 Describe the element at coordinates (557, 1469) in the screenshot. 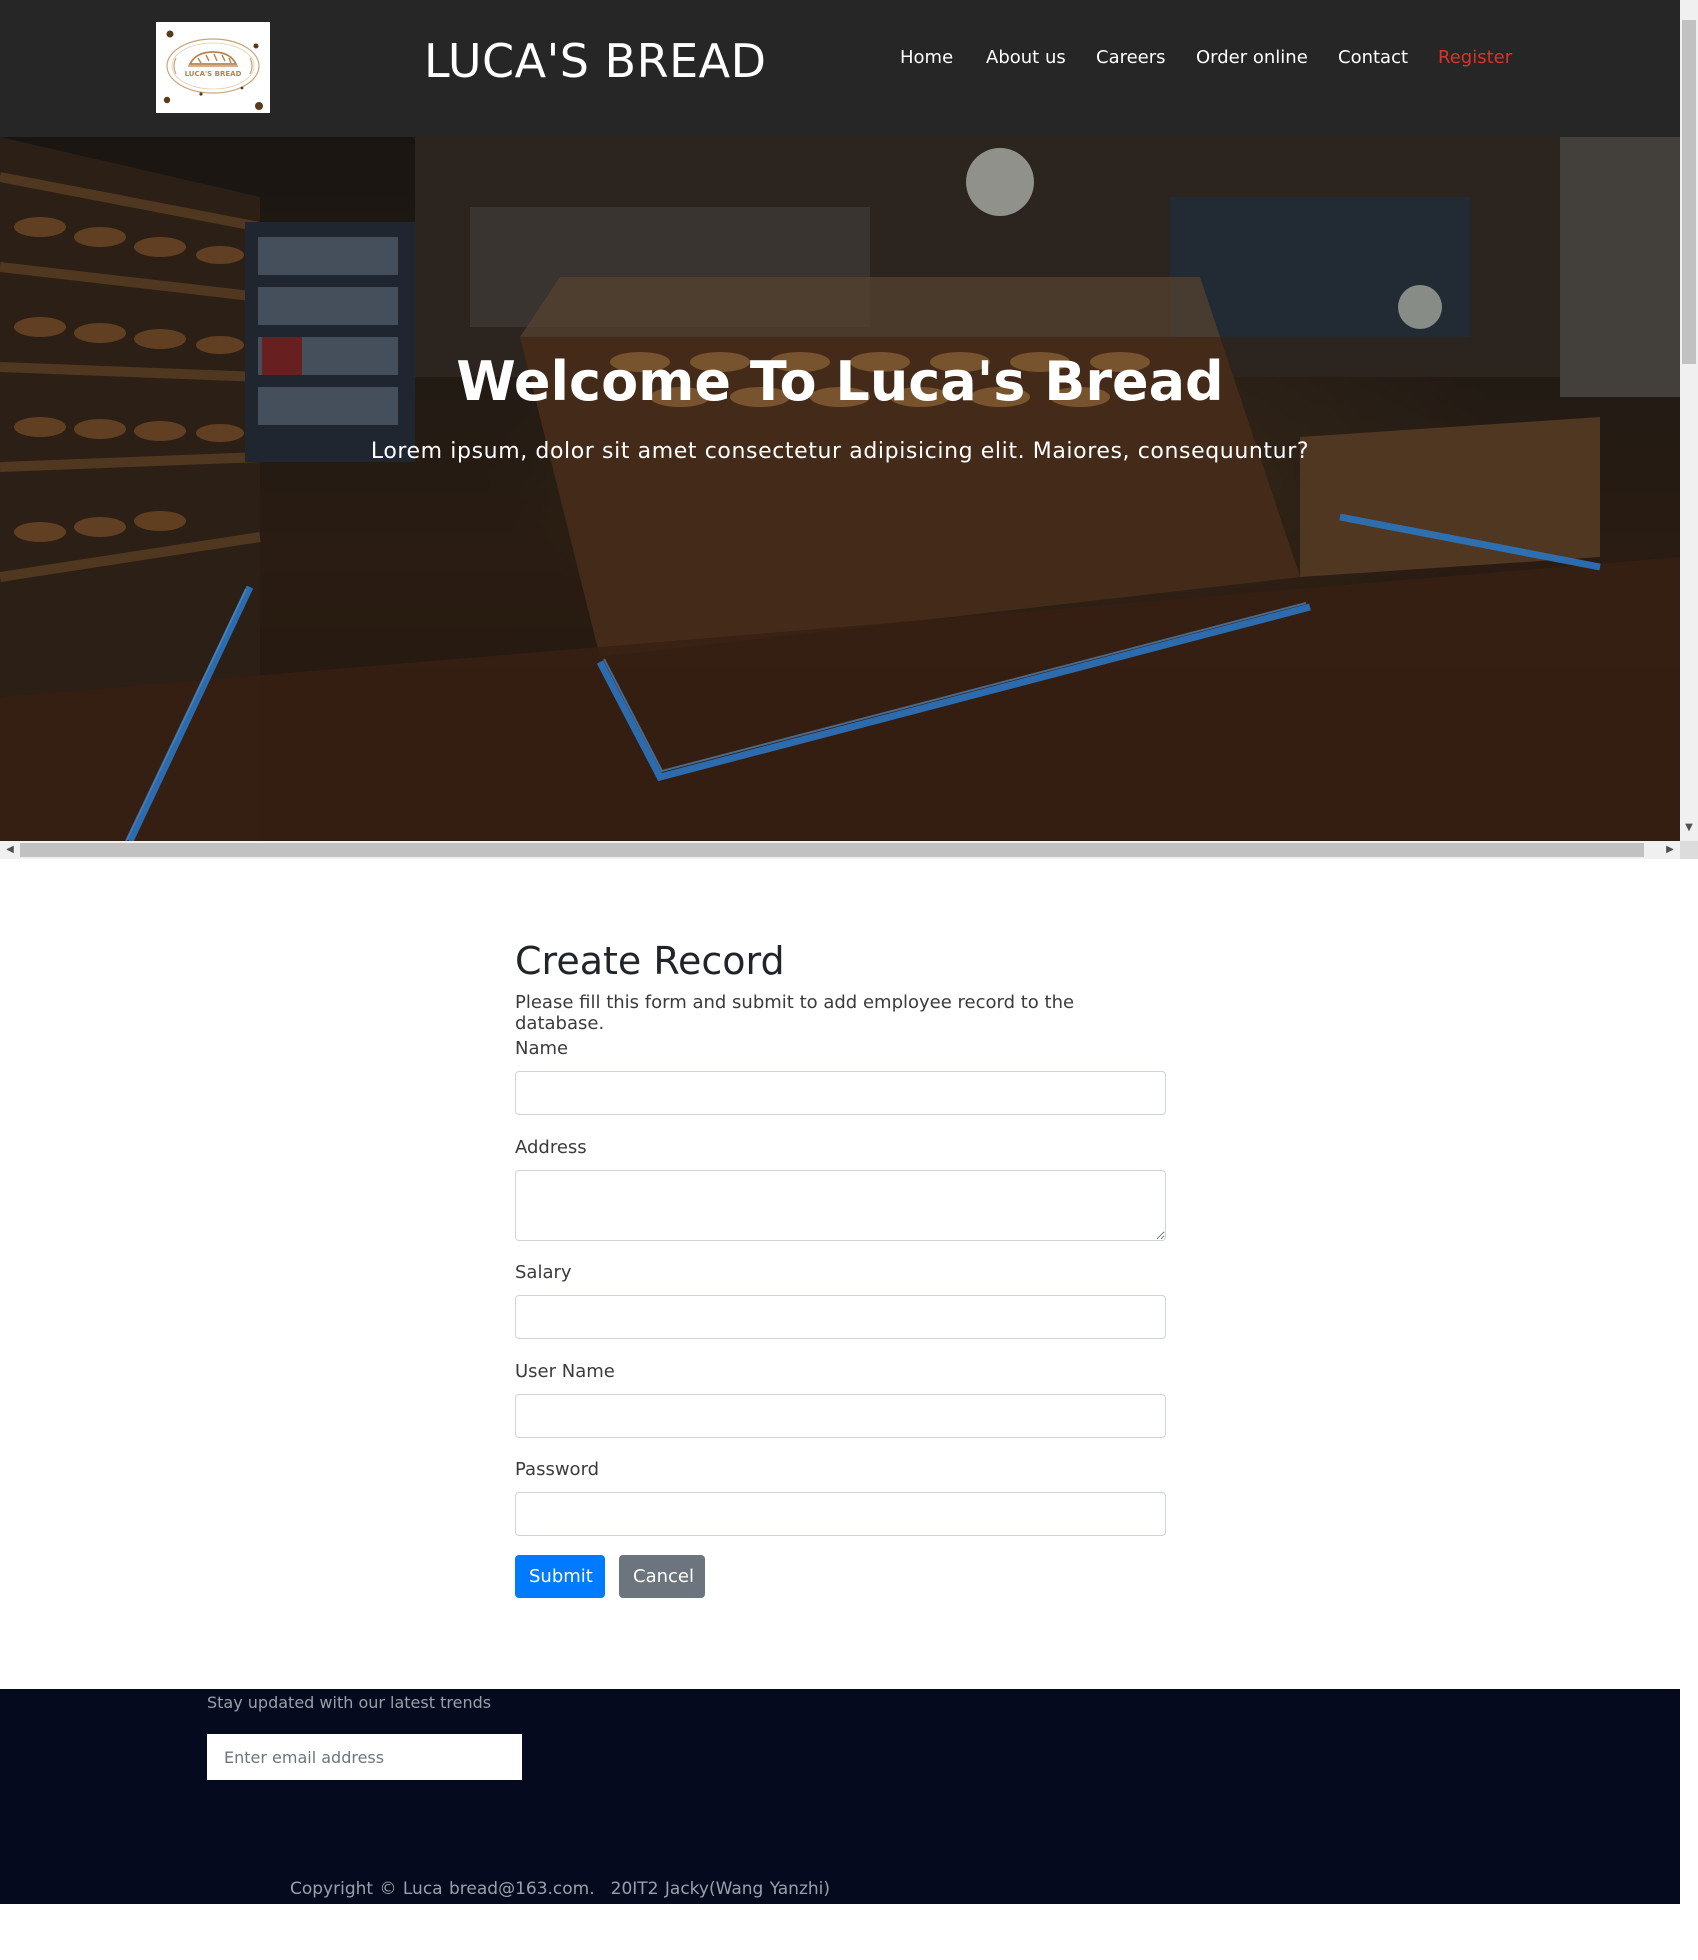

I see `password-label: Password` at that location.